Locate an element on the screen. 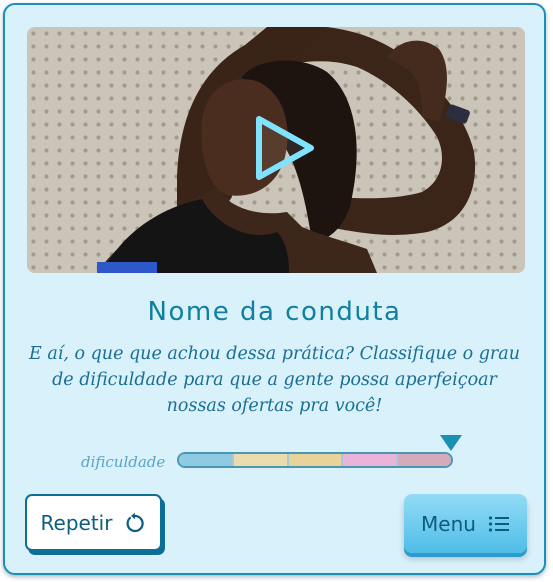  play-icon is located at coordinates (280, 148).